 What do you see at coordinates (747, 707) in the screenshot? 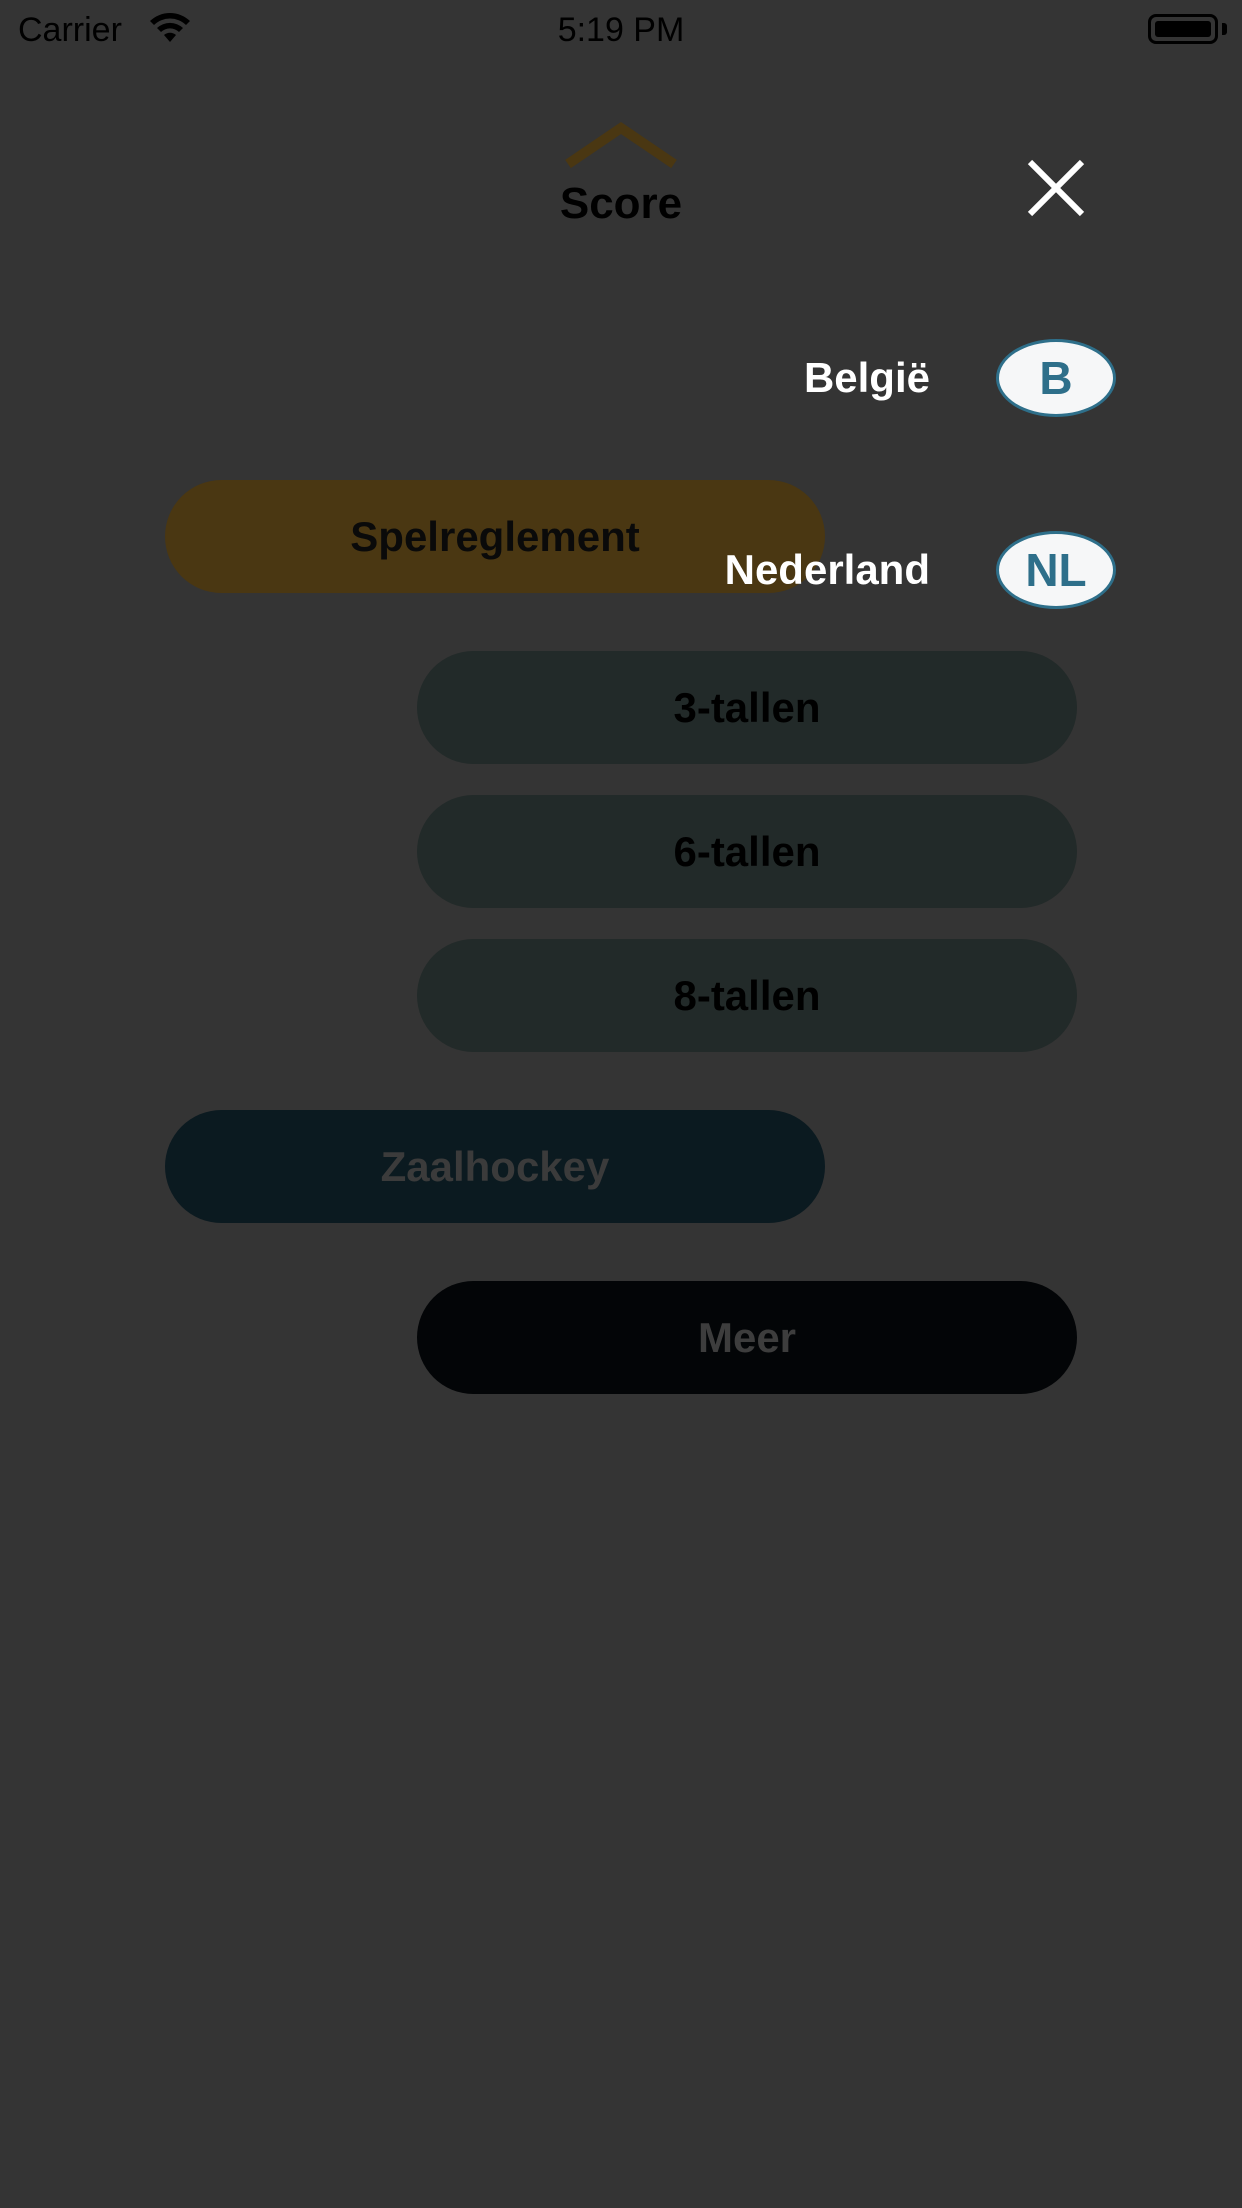
I see `3-tallen-button: 3-tallen` at bounding box center [747, 707].